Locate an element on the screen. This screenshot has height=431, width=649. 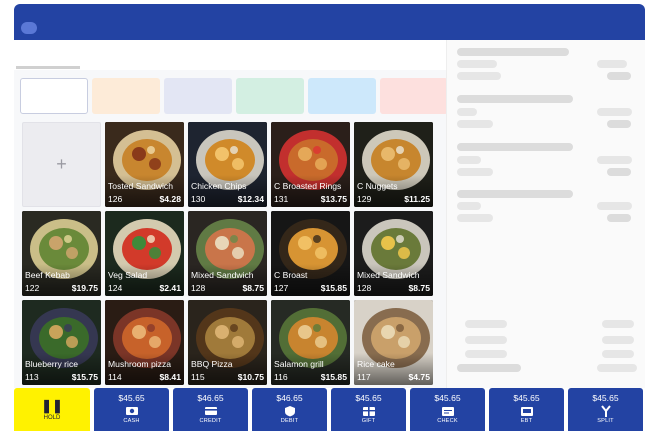
menu-item-tile: Blueberry rice 113 $15.75 is located at coordinates (61, 342).